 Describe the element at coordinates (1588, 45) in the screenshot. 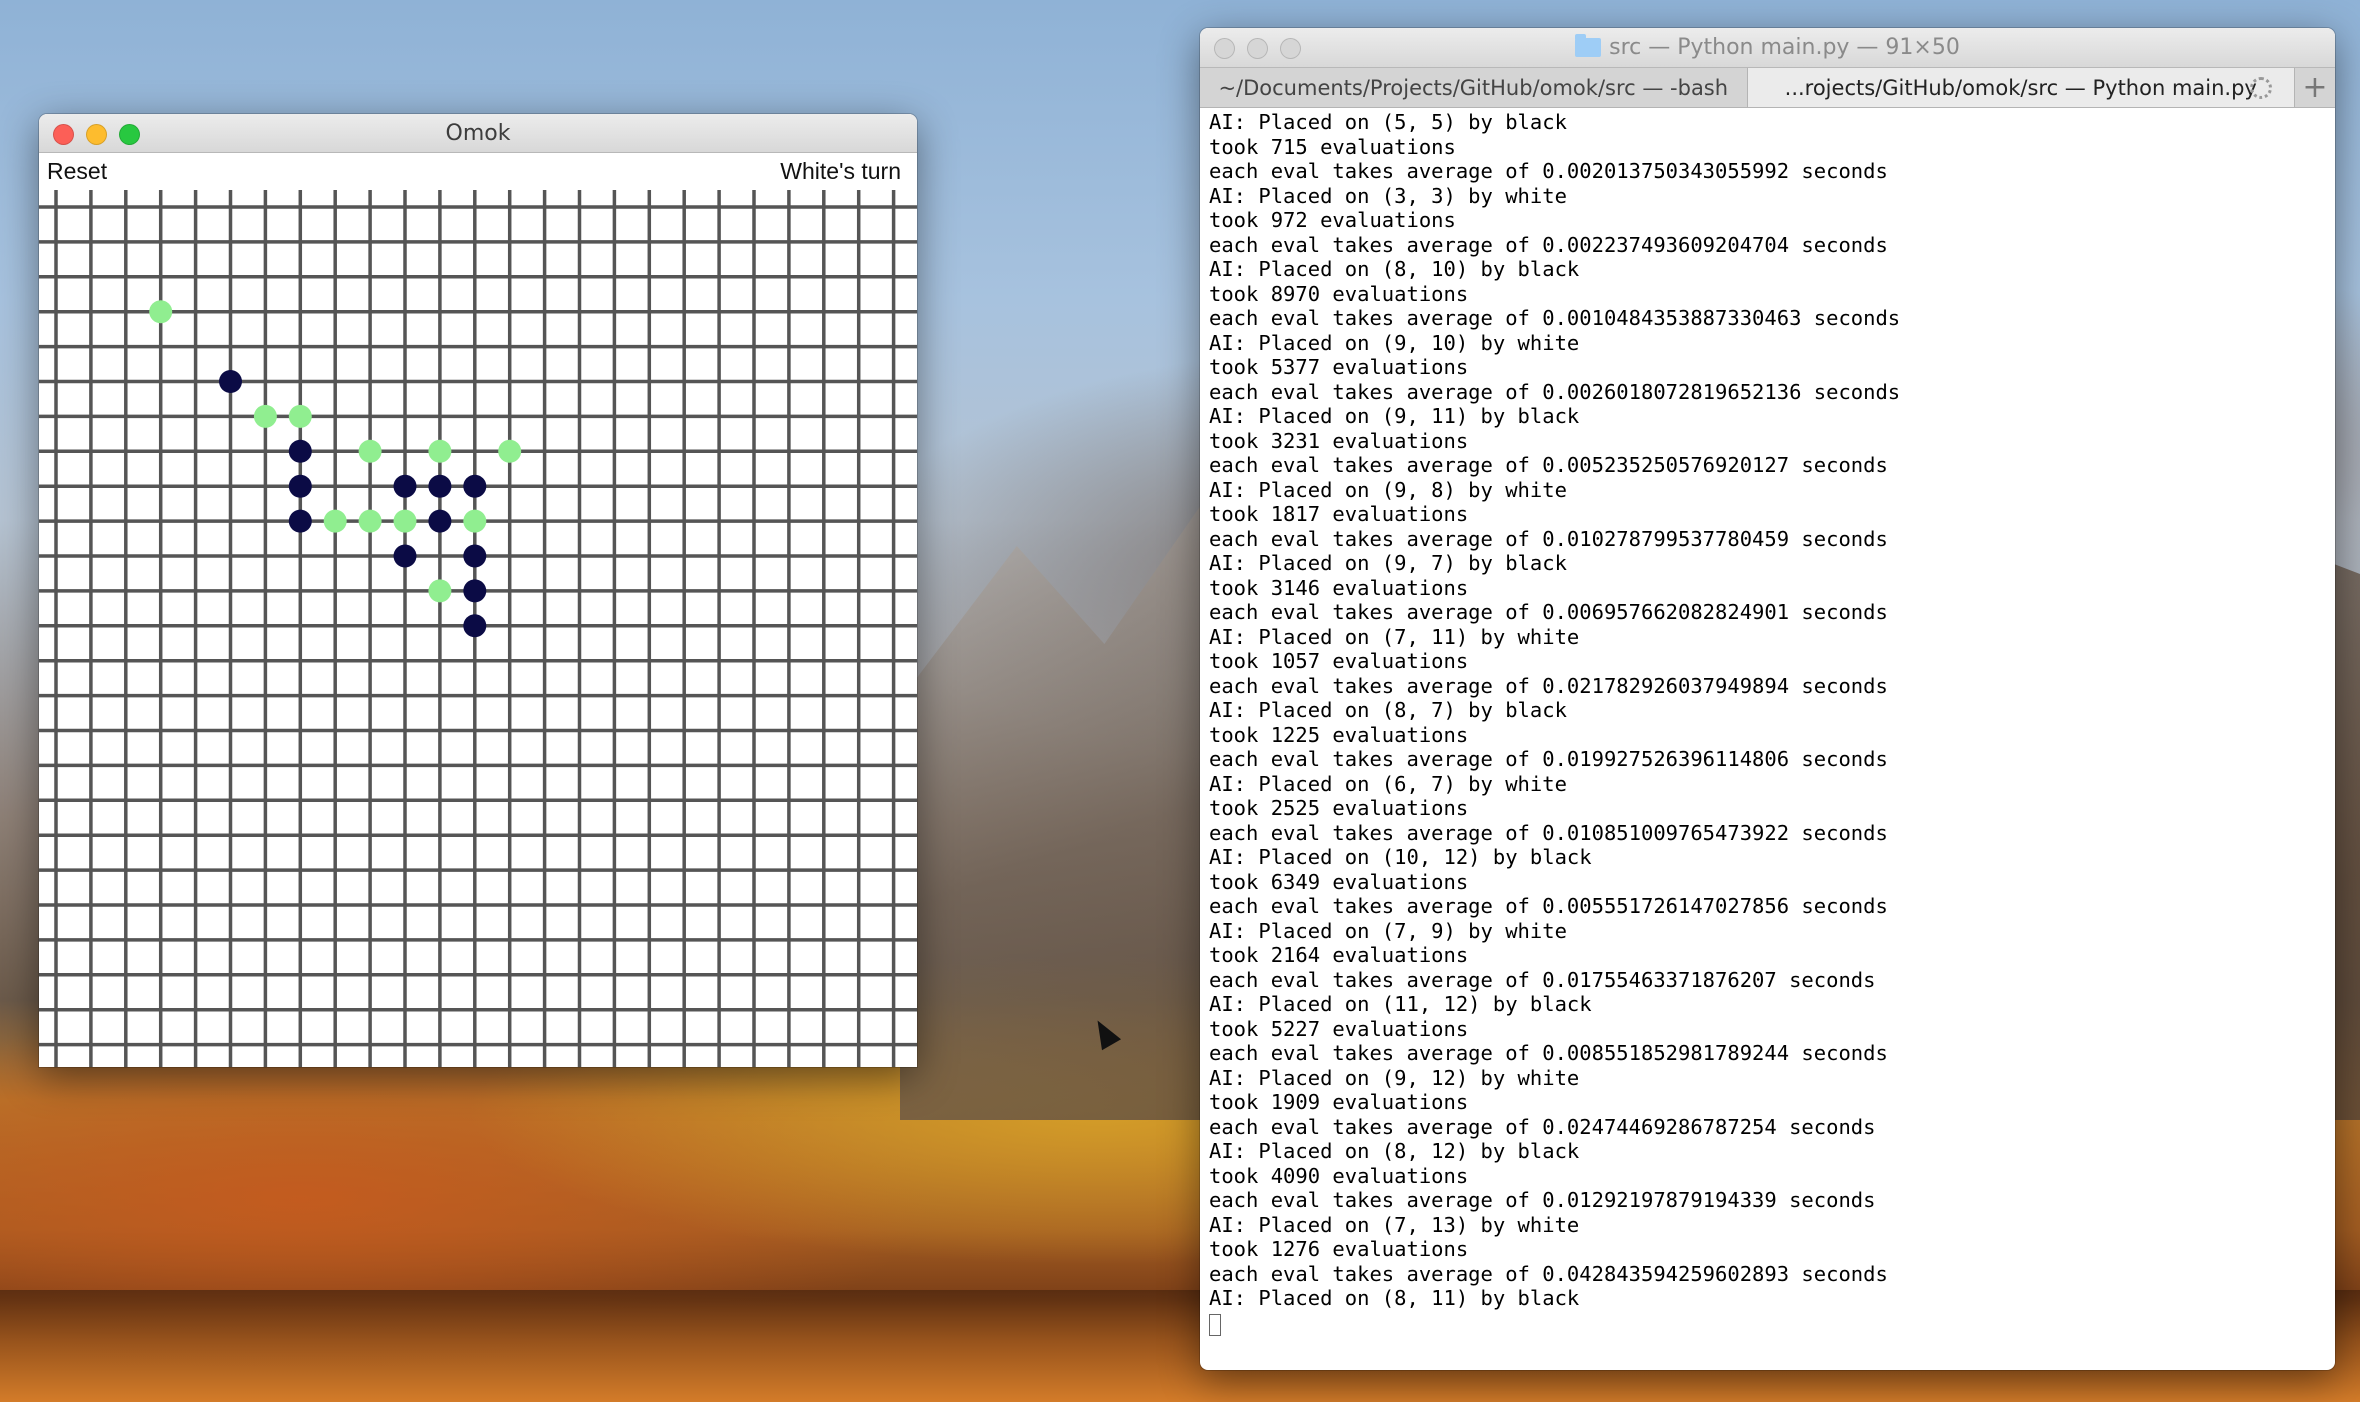

I see `folder-icon` at that location.